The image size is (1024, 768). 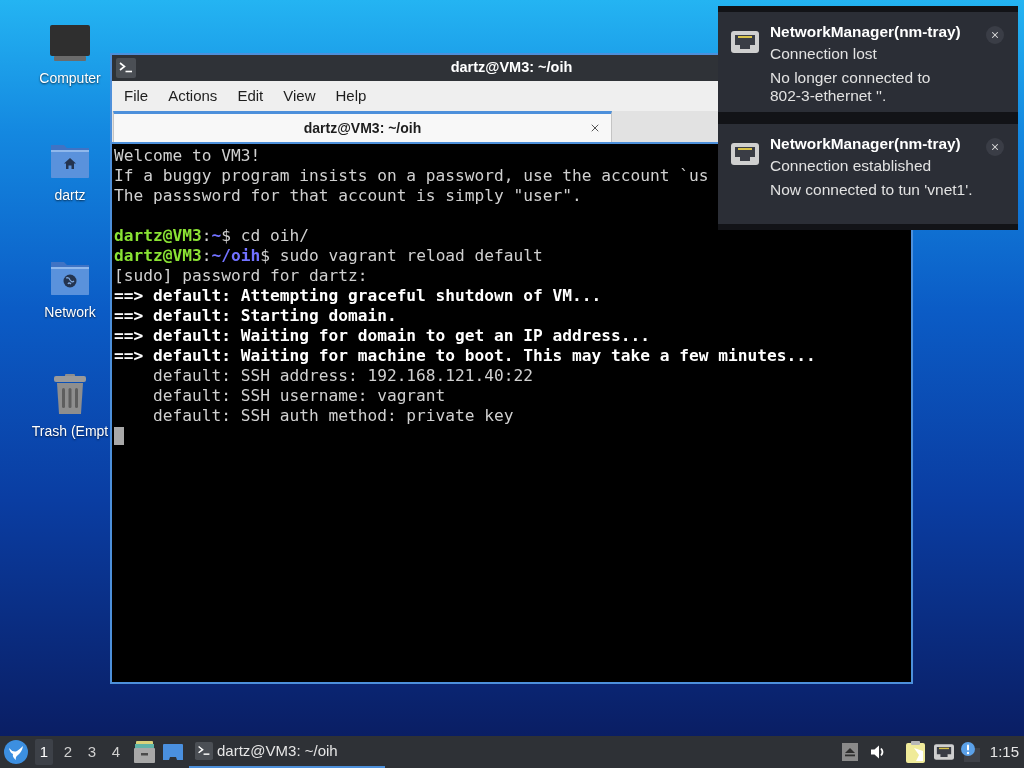 What do you see at coordinates (187, 156) in the screenshot?
I see `terminal-line: Welcome to VM3!` at bounding box center [187, 156].